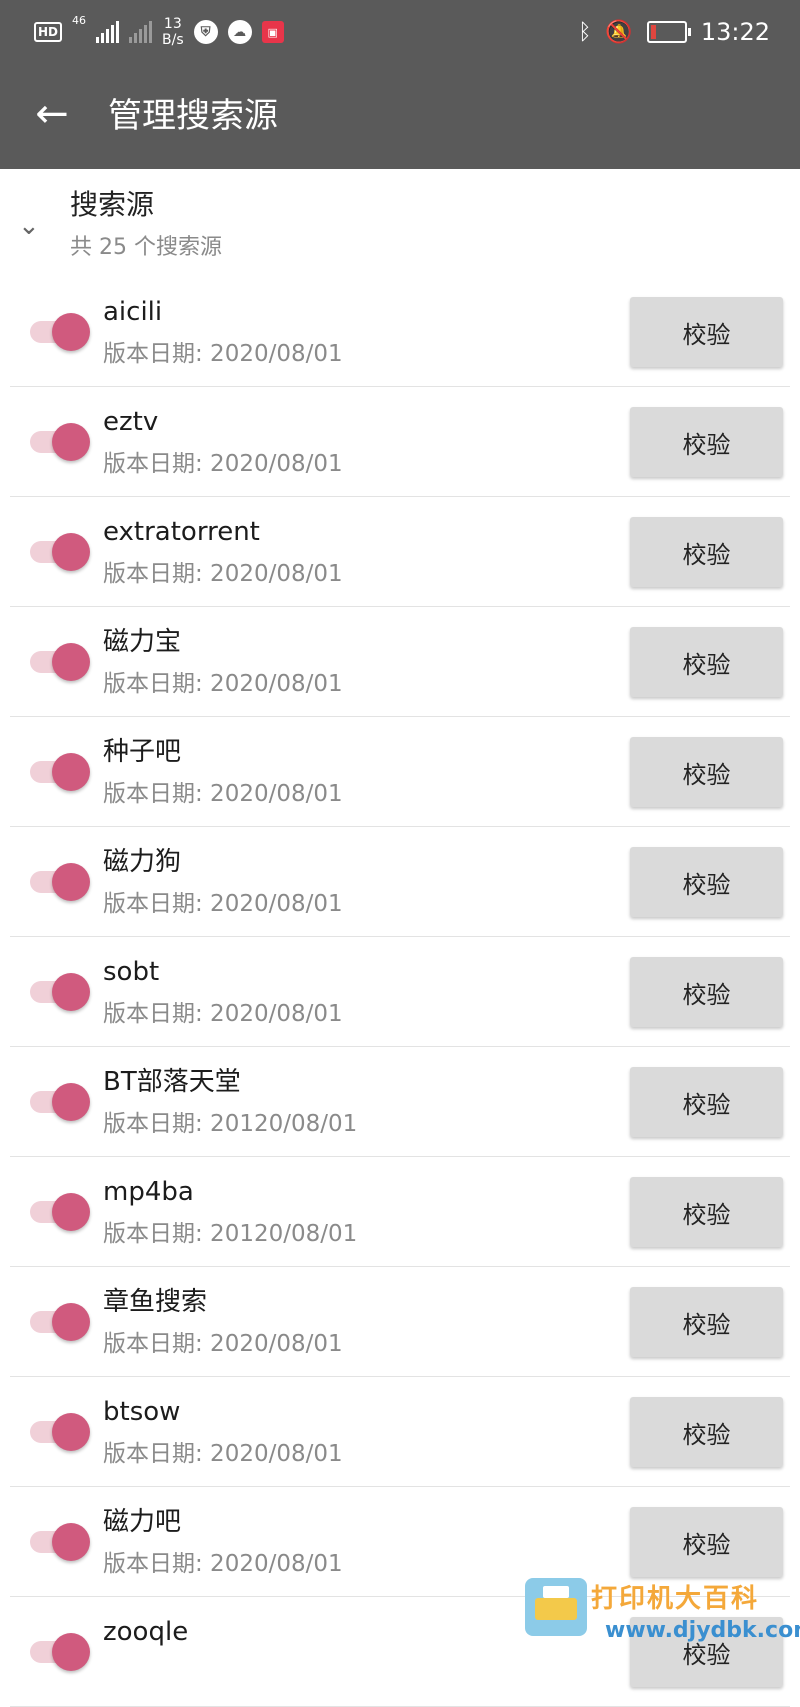 Image resolution: width=800 pixels, height=1707 pixels. Describe the element at coordinates (52, 114) in the screenshot. I see `arrow-left-icon: ←` at that location.